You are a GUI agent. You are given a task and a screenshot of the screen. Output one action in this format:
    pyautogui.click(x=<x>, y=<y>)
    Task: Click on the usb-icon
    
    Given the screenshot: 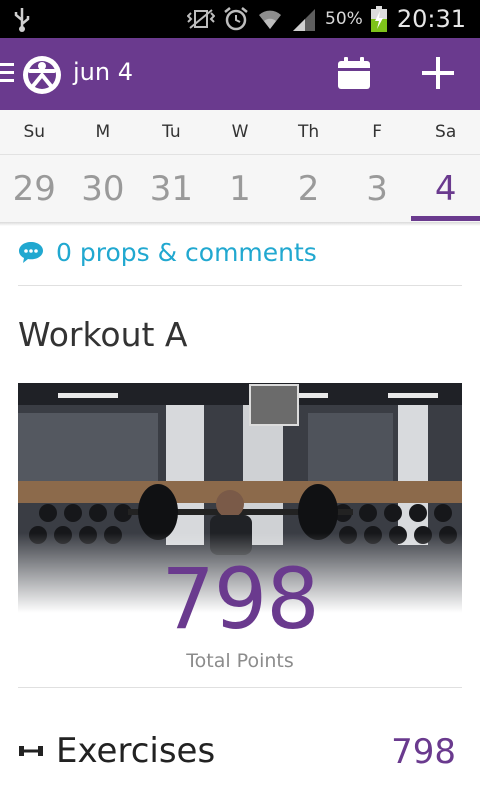 What is the action you would take?
    pyautogui.click(x=22, y=20)
    